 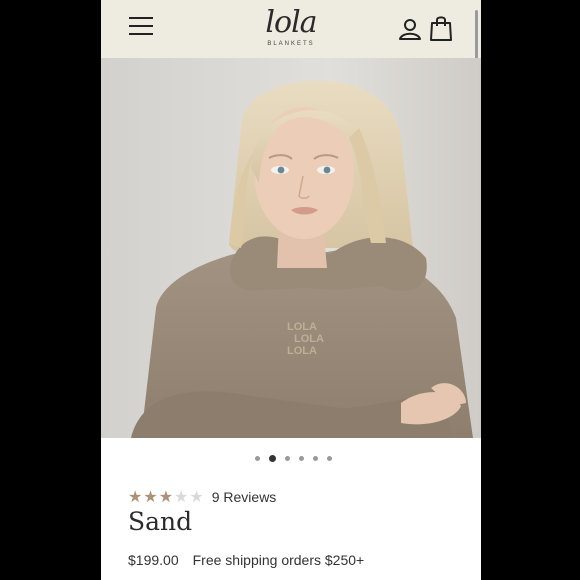 What do you see at coordinates (410, 29) in the screenshot?
I see `account-icon` at bounding box center [410, 29].